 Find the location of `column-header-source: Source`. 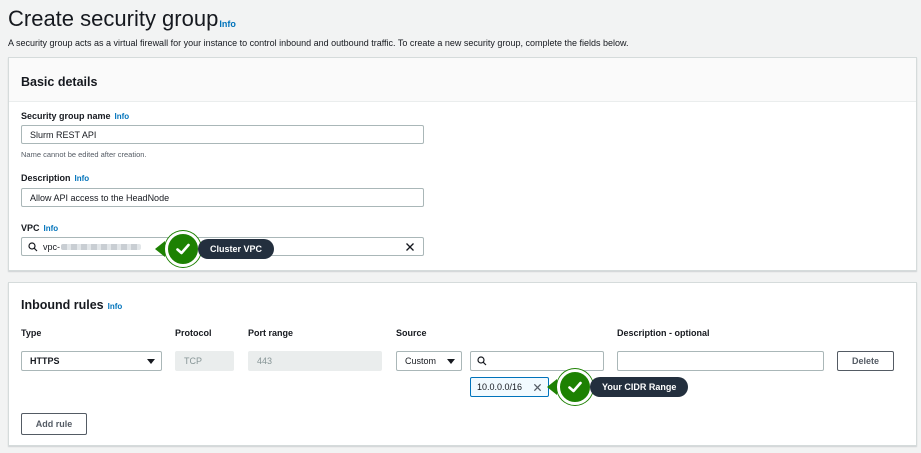

column-header-source: Source is located at coordinates (411, 333).